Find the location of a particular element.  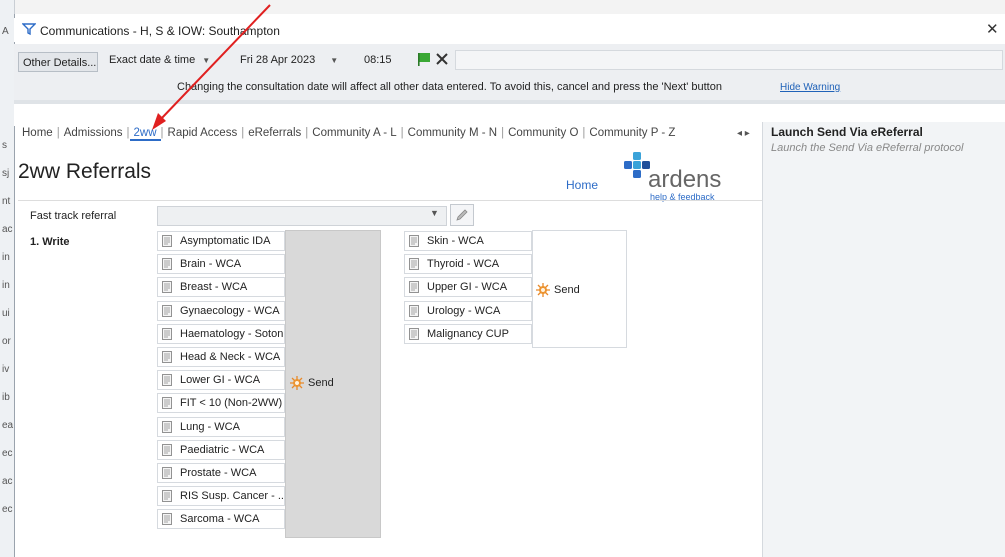

background-window-text: sj is located at coordinates (6, 173).